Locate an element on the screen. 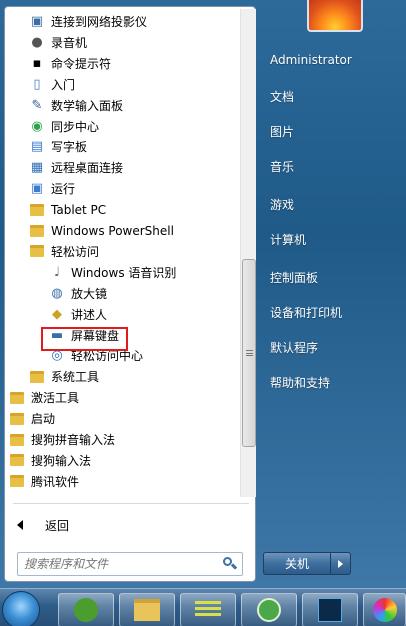  program-item: 激活工具 is located at coordinates (44, 397).